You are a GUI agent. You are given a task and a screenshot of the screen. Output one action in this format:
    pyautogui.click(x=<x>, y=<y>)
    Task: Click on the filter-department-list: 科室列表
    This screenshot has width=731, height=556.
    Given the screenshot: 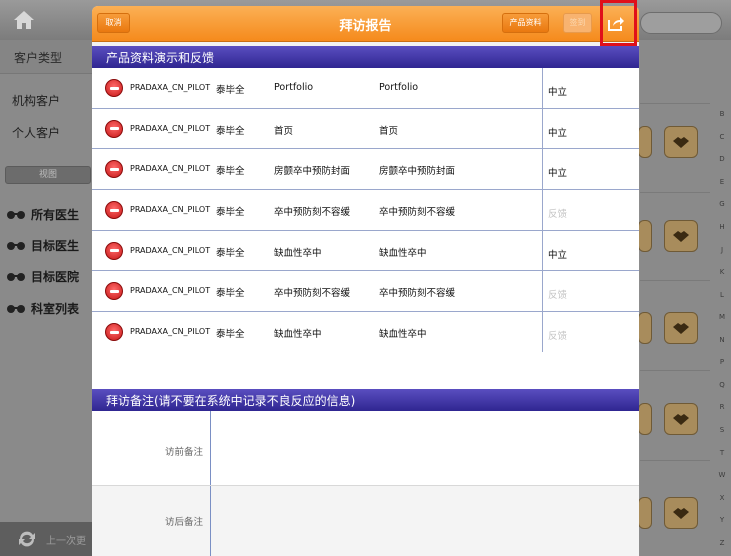 What is the action you would take?
    pyautogui.click(x=42, y=308)
    